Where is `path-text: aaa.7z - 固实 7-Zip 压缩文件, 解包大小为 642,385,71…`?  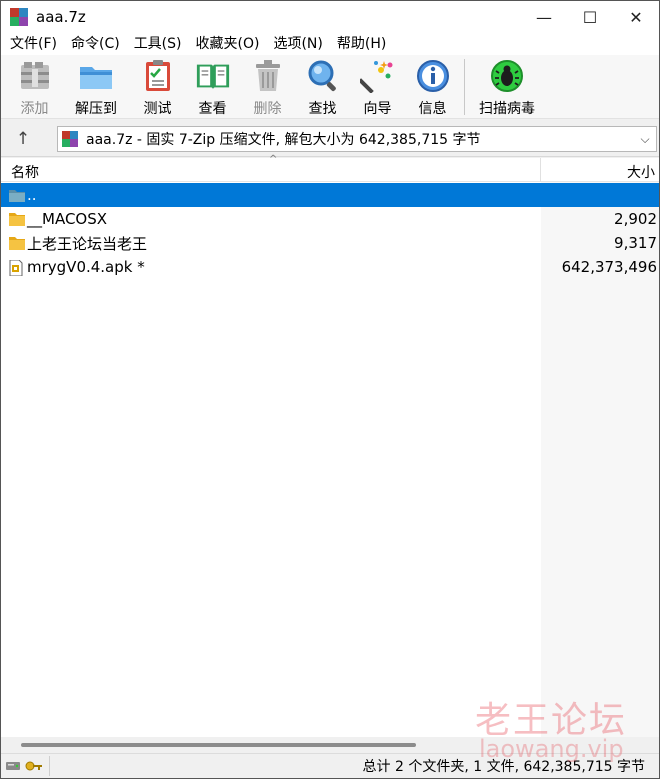 path-text: aaa.7z - 固实 7-Zip 压缩文件, 解包大小为 642,385,71… is located at coordinates (283, 140).